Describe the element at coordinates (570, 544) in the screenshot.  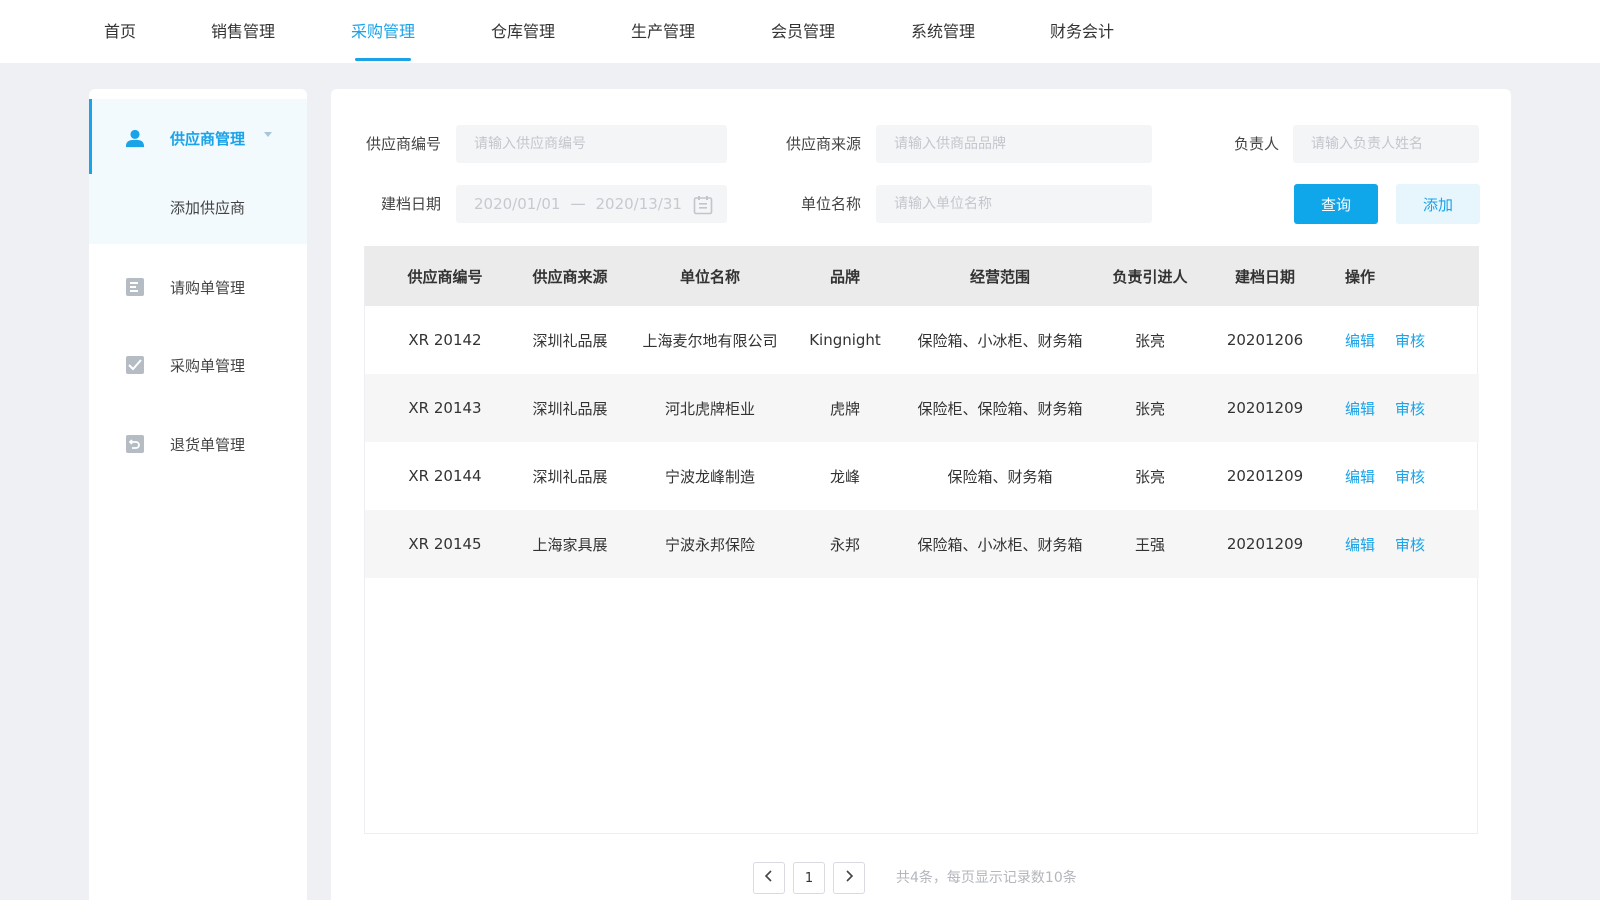
I see `cell-supplier-source: 上海家具展` at that location.